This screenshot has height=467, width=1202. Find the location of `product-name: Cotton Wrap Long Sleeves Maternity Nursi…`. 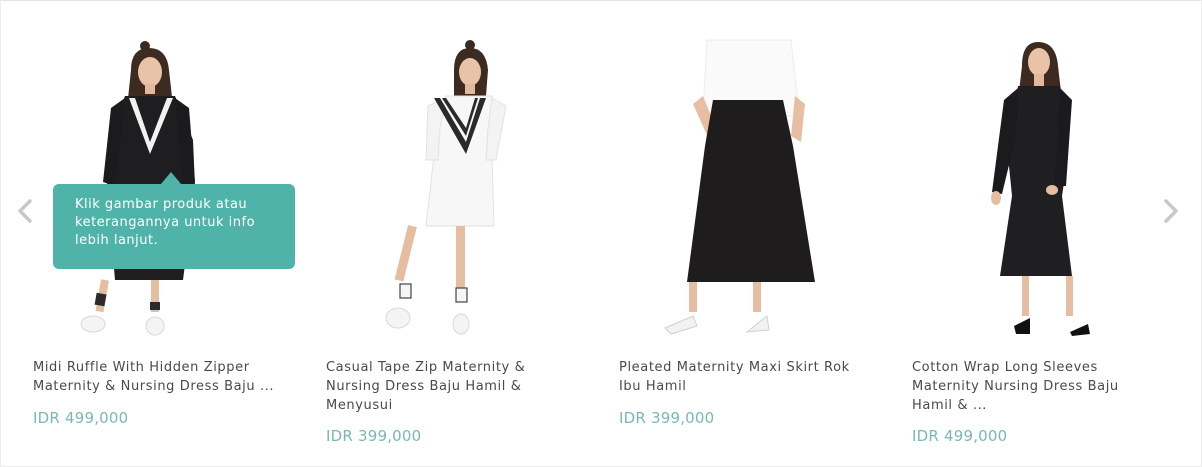

product-name: Cotton Wrap Long Sleeves Maternity Nursi… is located at coordinates (1037, 386).